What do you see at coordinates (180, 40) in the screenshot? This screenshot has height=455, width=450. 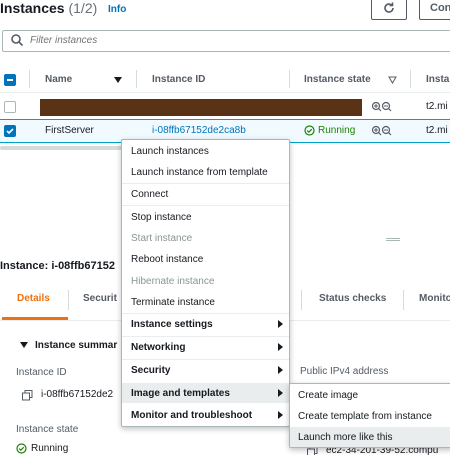 I see `search-input` at bounding box center [180, 40].